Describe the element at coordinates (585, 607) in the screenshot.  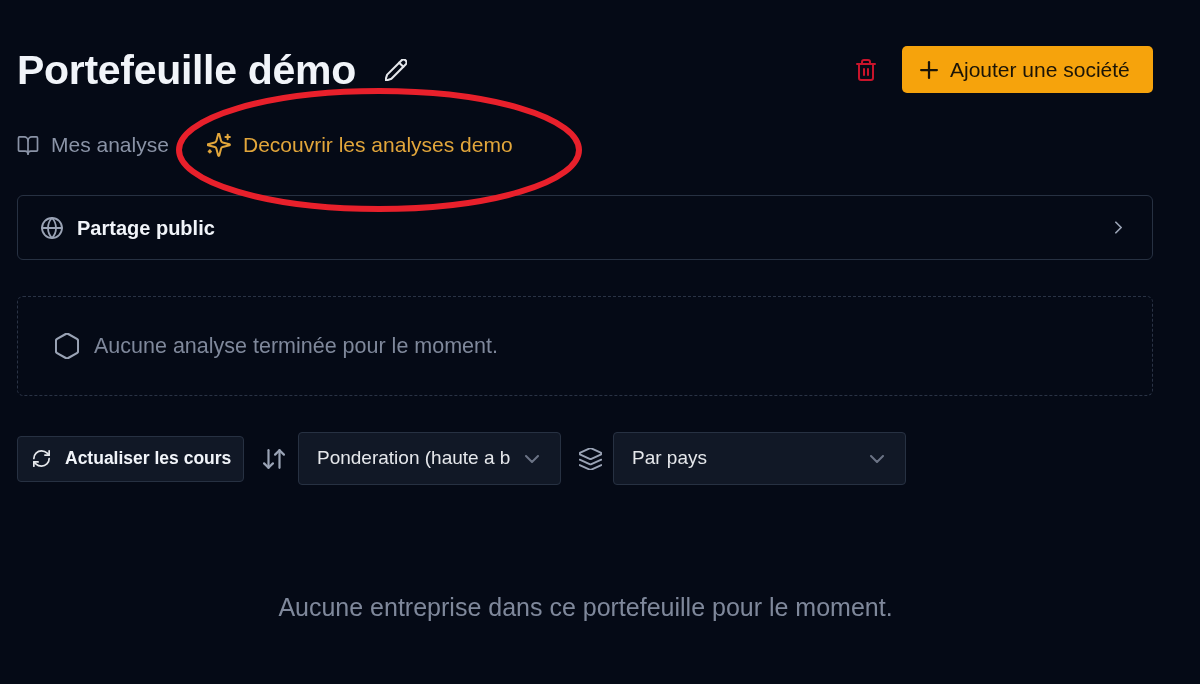
I see `empty-portfolio-message: Aucune entreprise dans ce portefeuille pour le moment.` at that location.